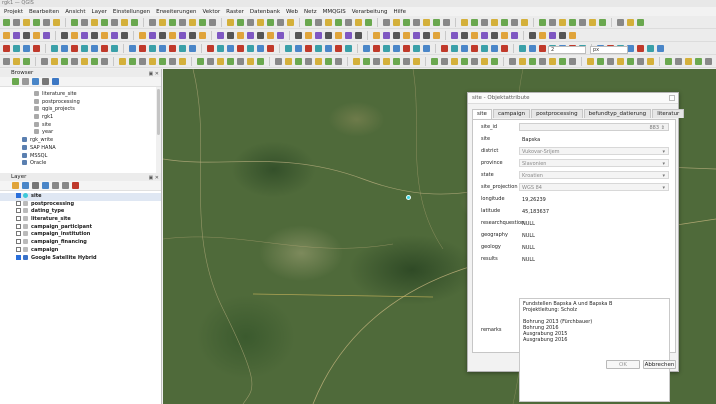 The height and width of the screenshot is (404, 716). I want to click on layer-item: dating_type, so click(80, 212).